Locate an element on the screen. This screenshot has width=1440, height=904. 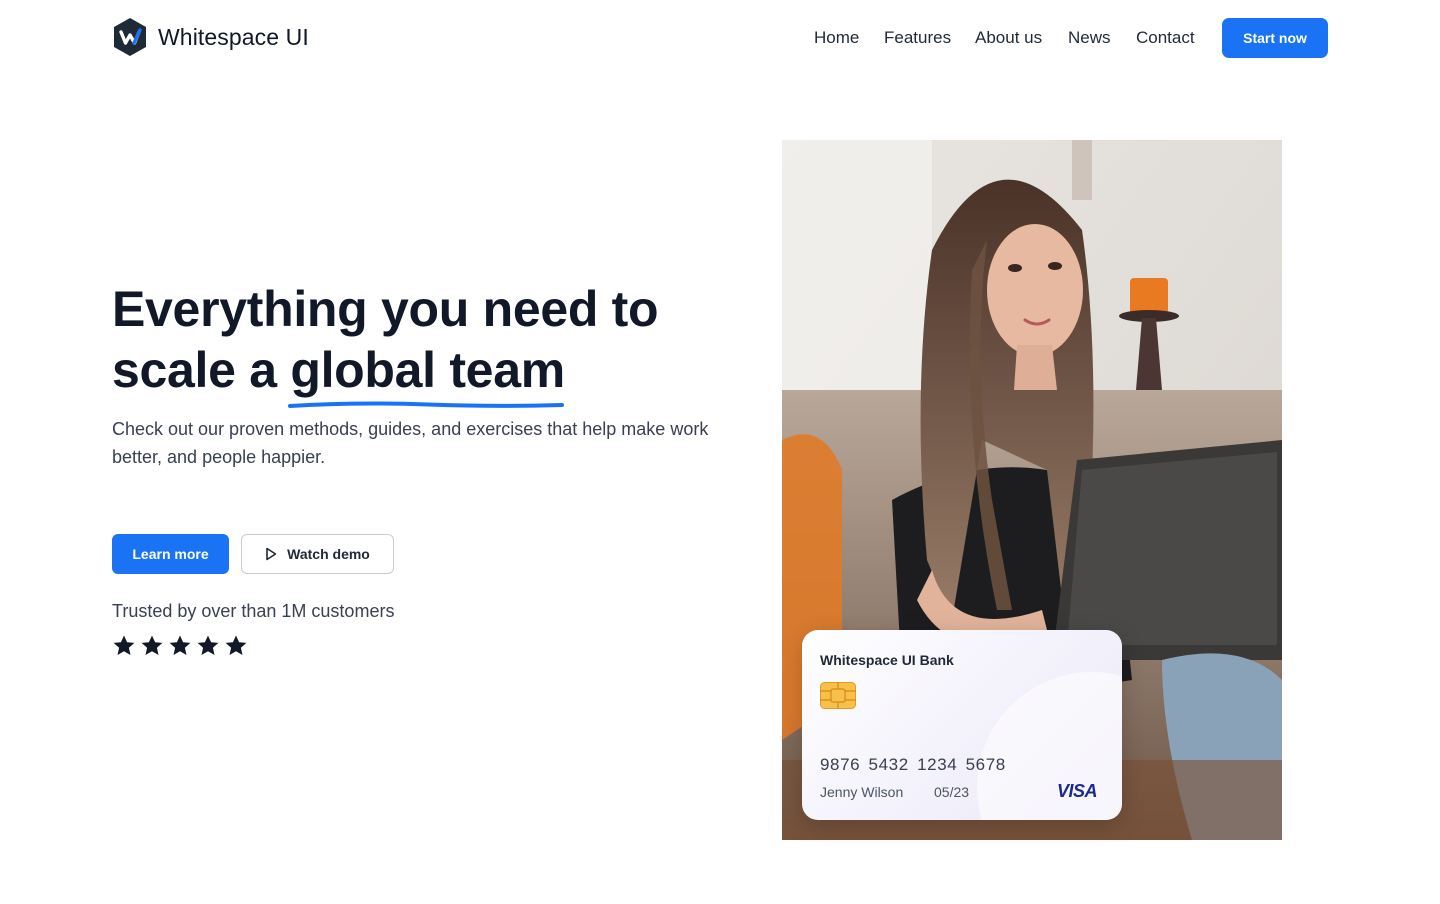
highlight-underline-icon is located at coordinates (426, 404).